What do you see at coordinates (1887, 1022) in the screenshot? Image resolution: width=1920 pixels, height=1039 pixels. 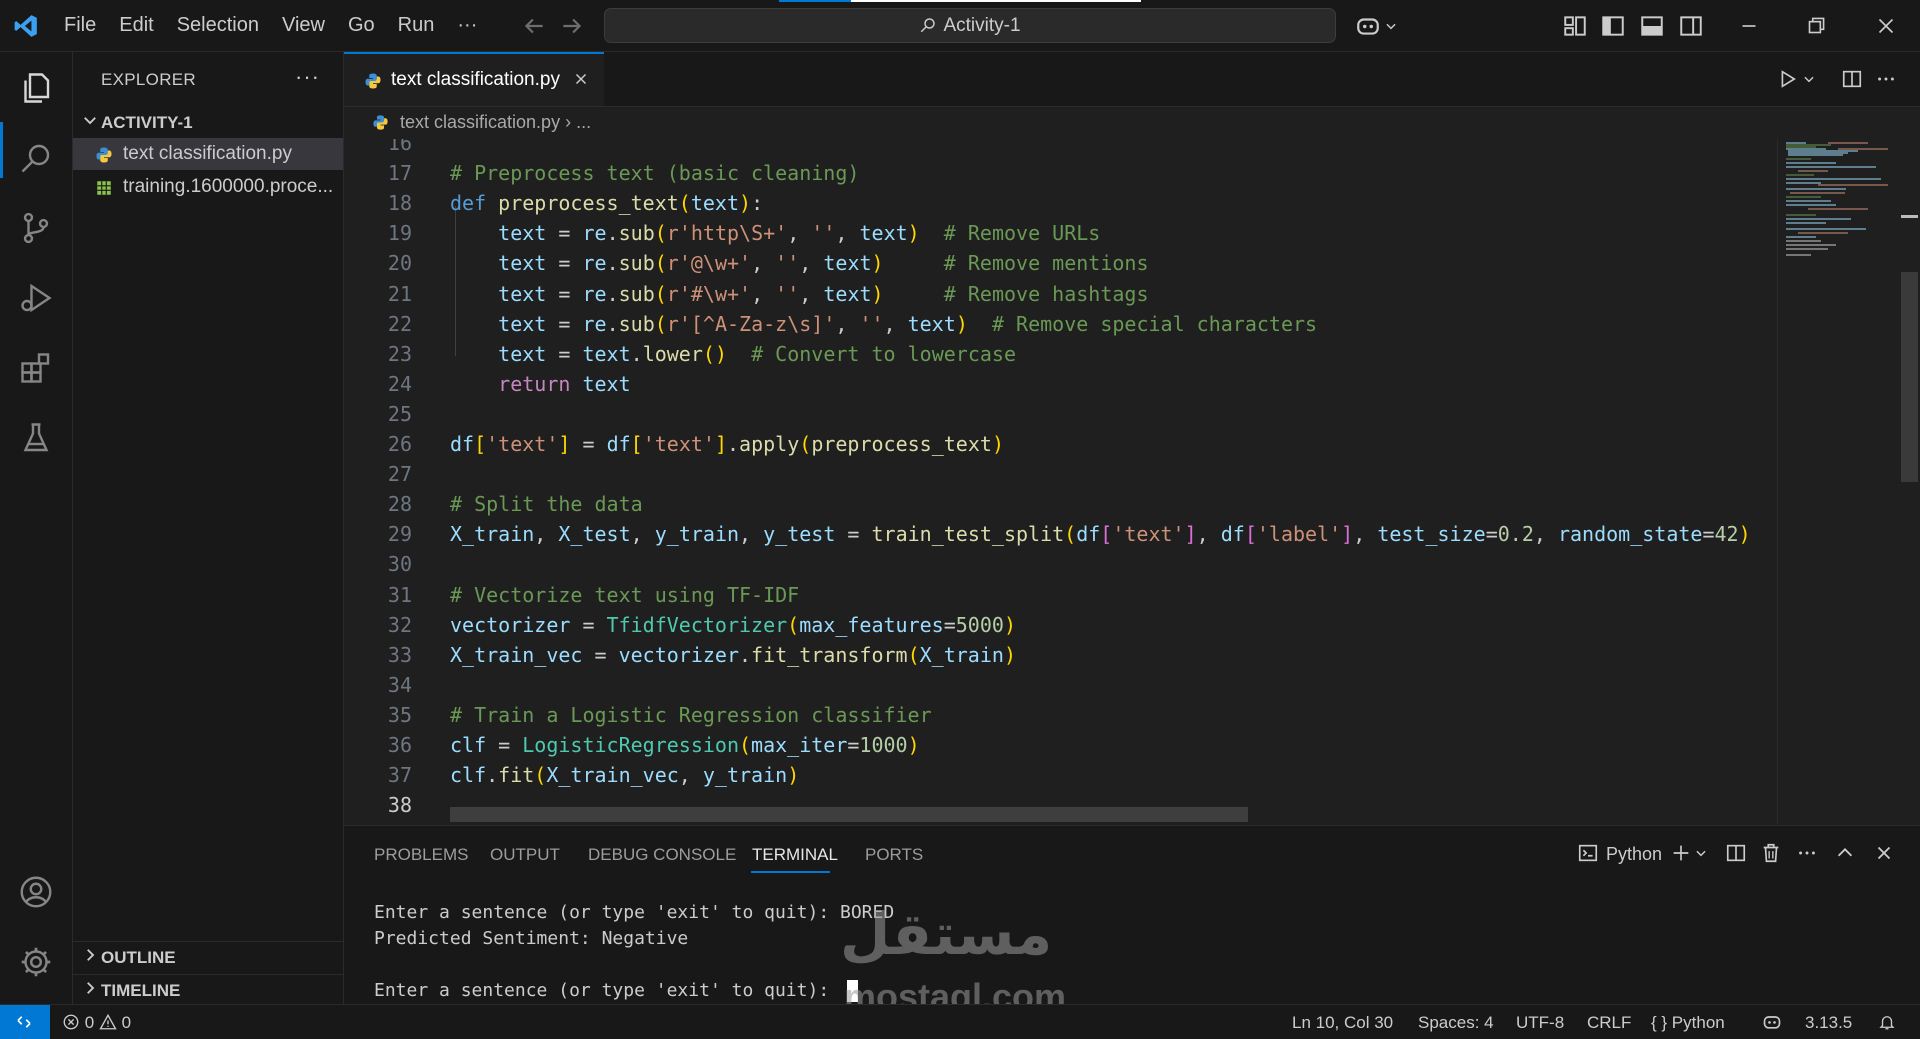 I see `notifications-bell-icon` at bounding box center [1887, 1022].